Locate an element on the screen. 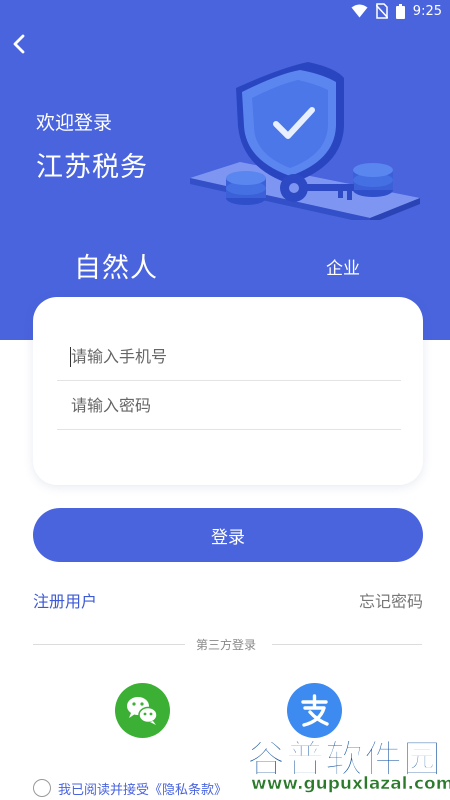 The image size is (450, 800). divider-right is located at coordinates (347, 644).